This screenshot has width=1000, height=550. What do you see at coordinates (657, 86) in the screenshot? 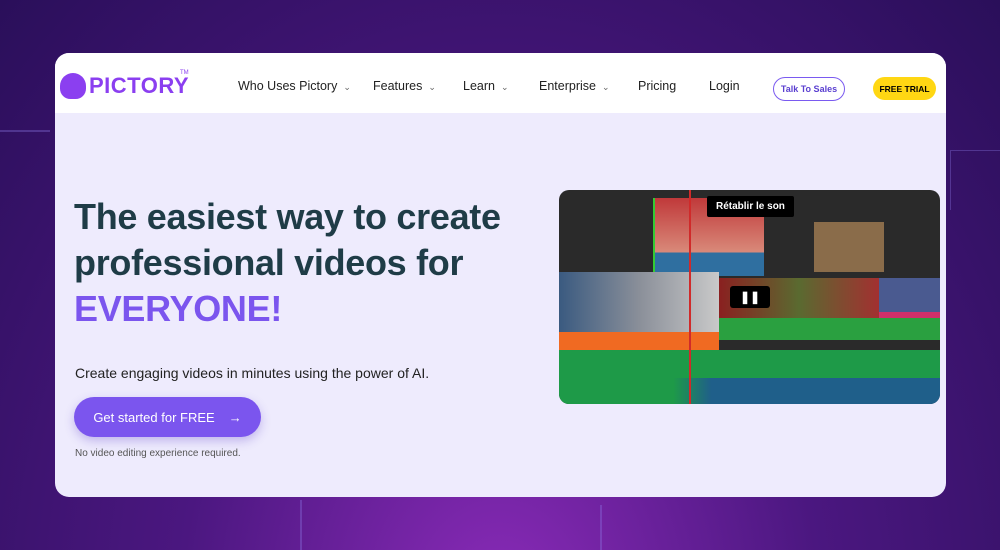
I see `nav-pricing: Pricing` at bounding box center [657, 86].